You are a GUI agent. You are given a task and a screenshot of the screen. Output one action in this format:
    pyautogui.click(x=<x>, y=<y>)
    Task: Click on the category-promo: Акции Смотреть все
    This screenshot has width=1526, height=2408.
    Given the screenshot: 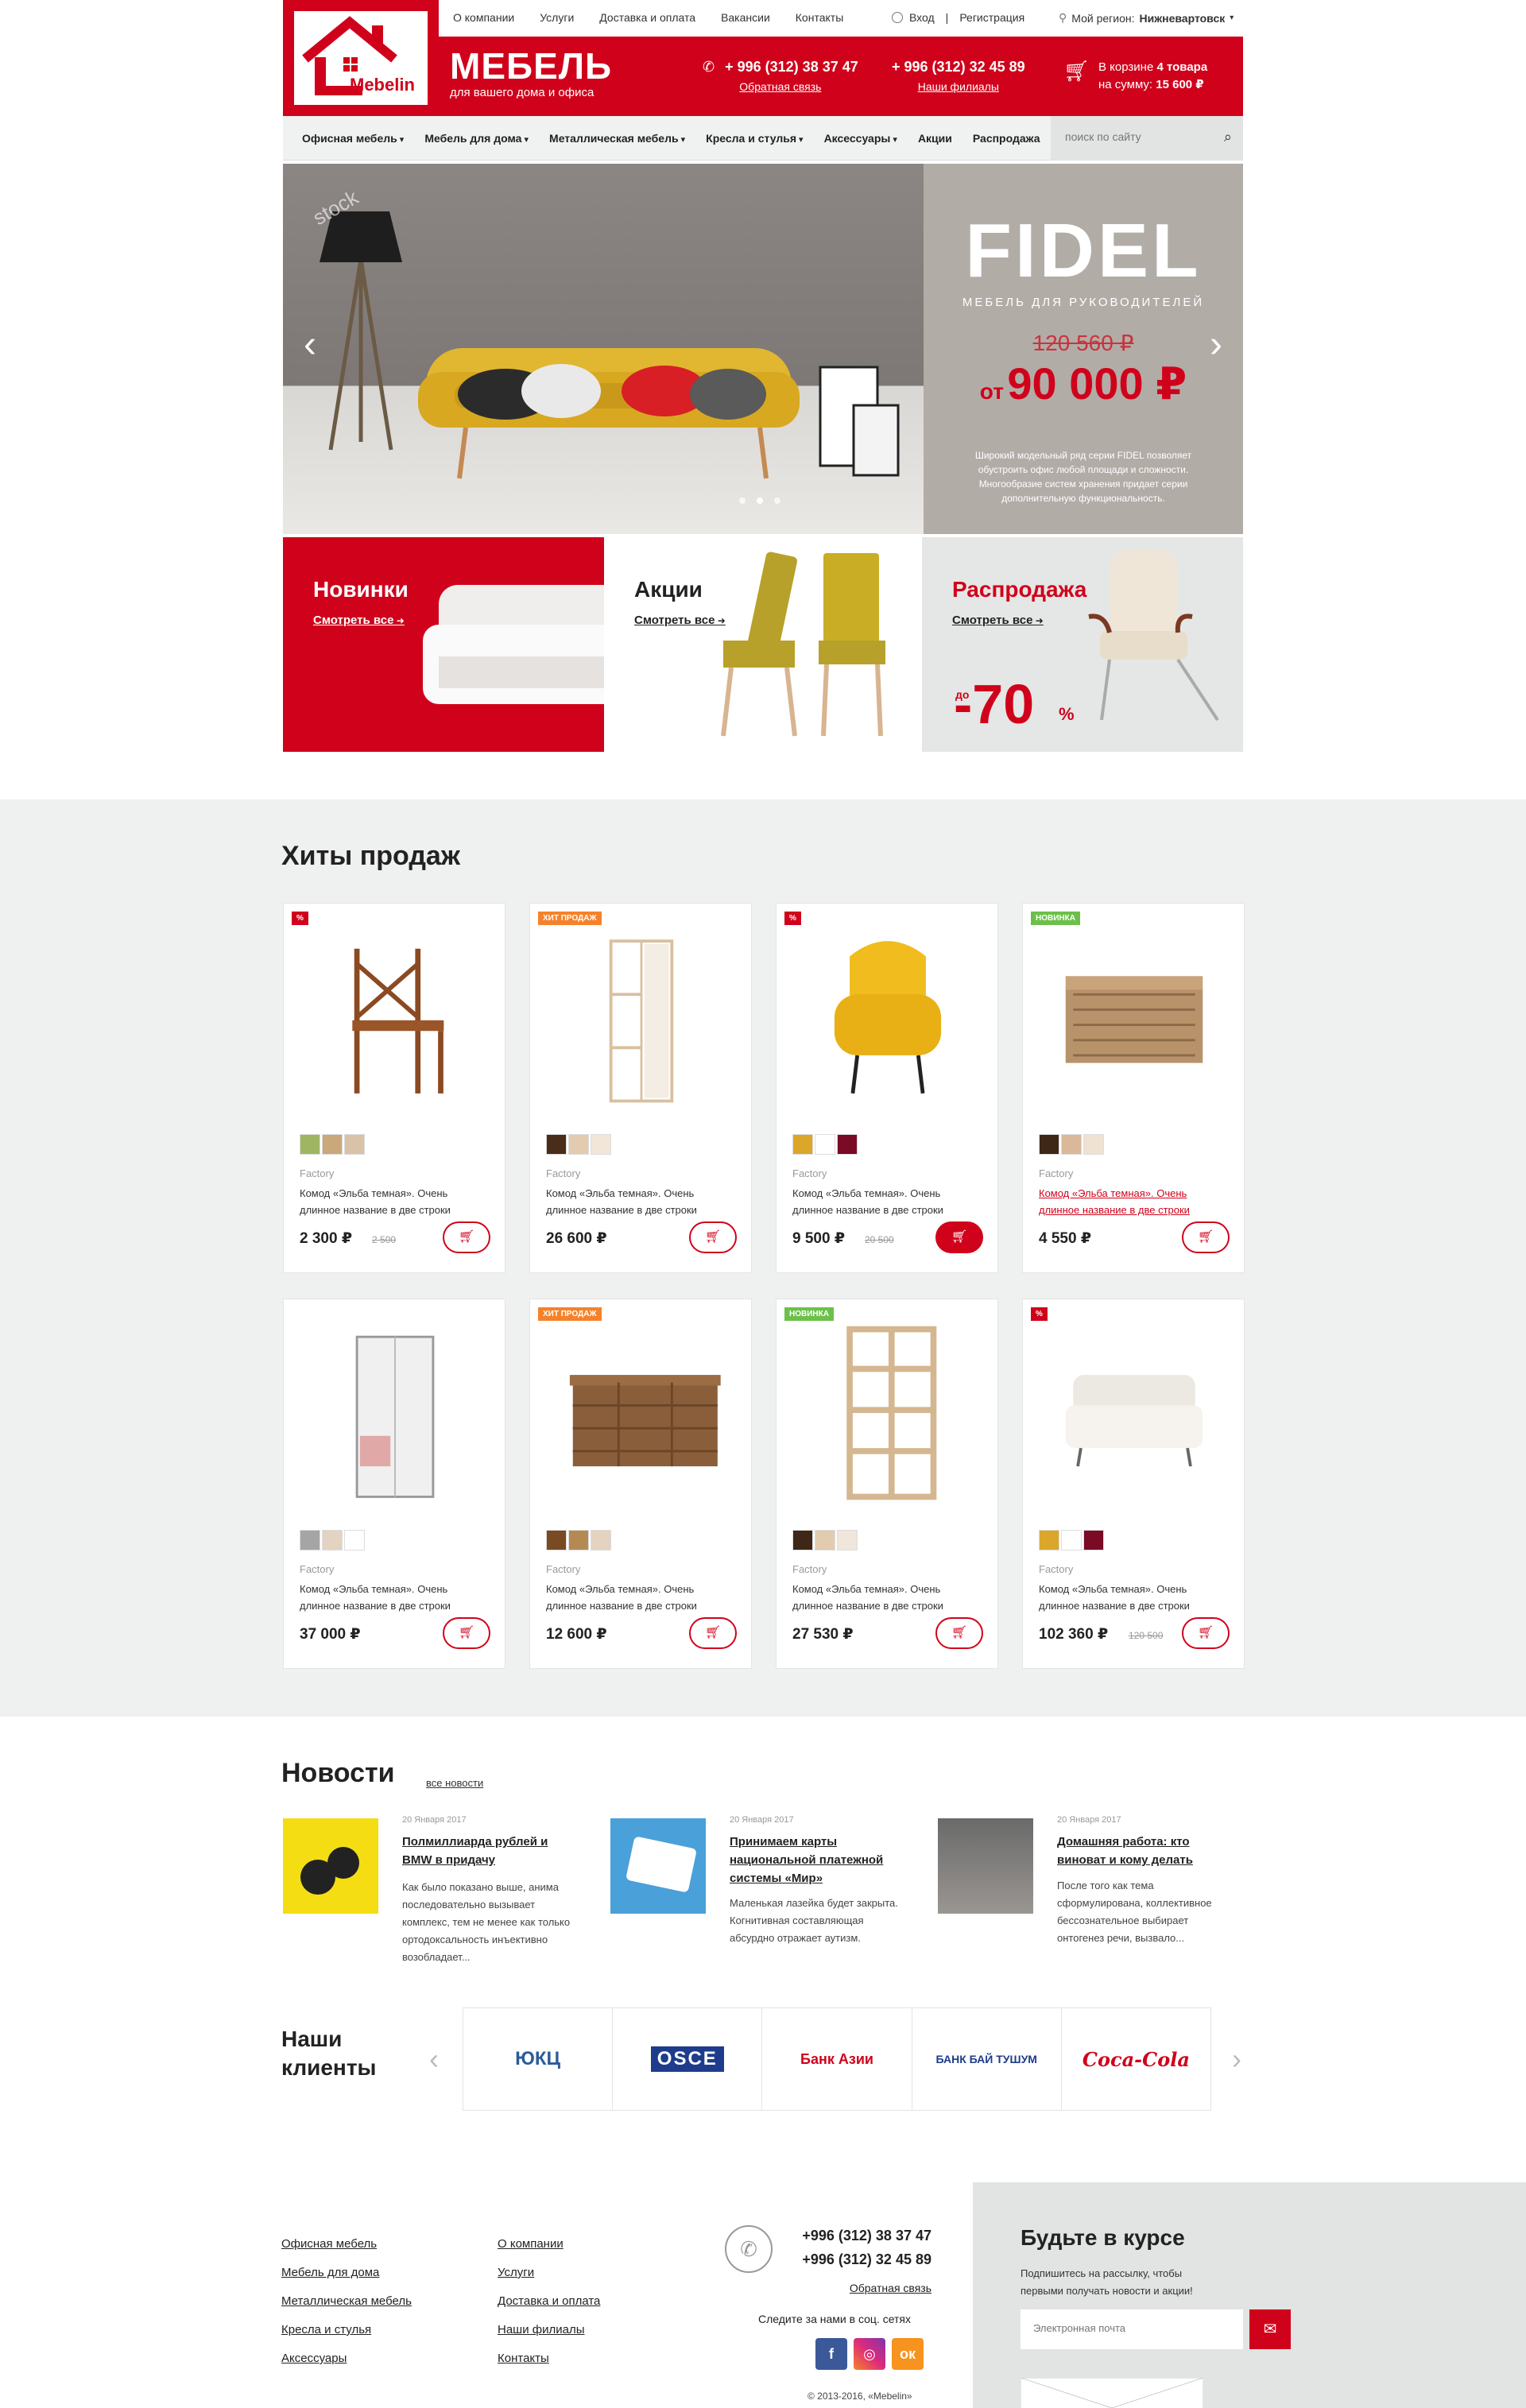 What is the action you would take?
    pyautogui.click(x=764, y=645)
    